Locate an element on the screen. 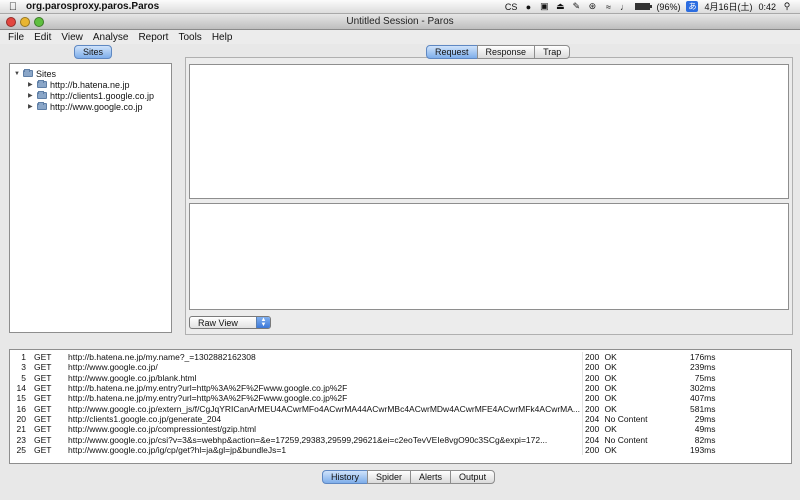 This screenshot has width=800, height=500. menu-file: File is located at coordinates (17, 37).